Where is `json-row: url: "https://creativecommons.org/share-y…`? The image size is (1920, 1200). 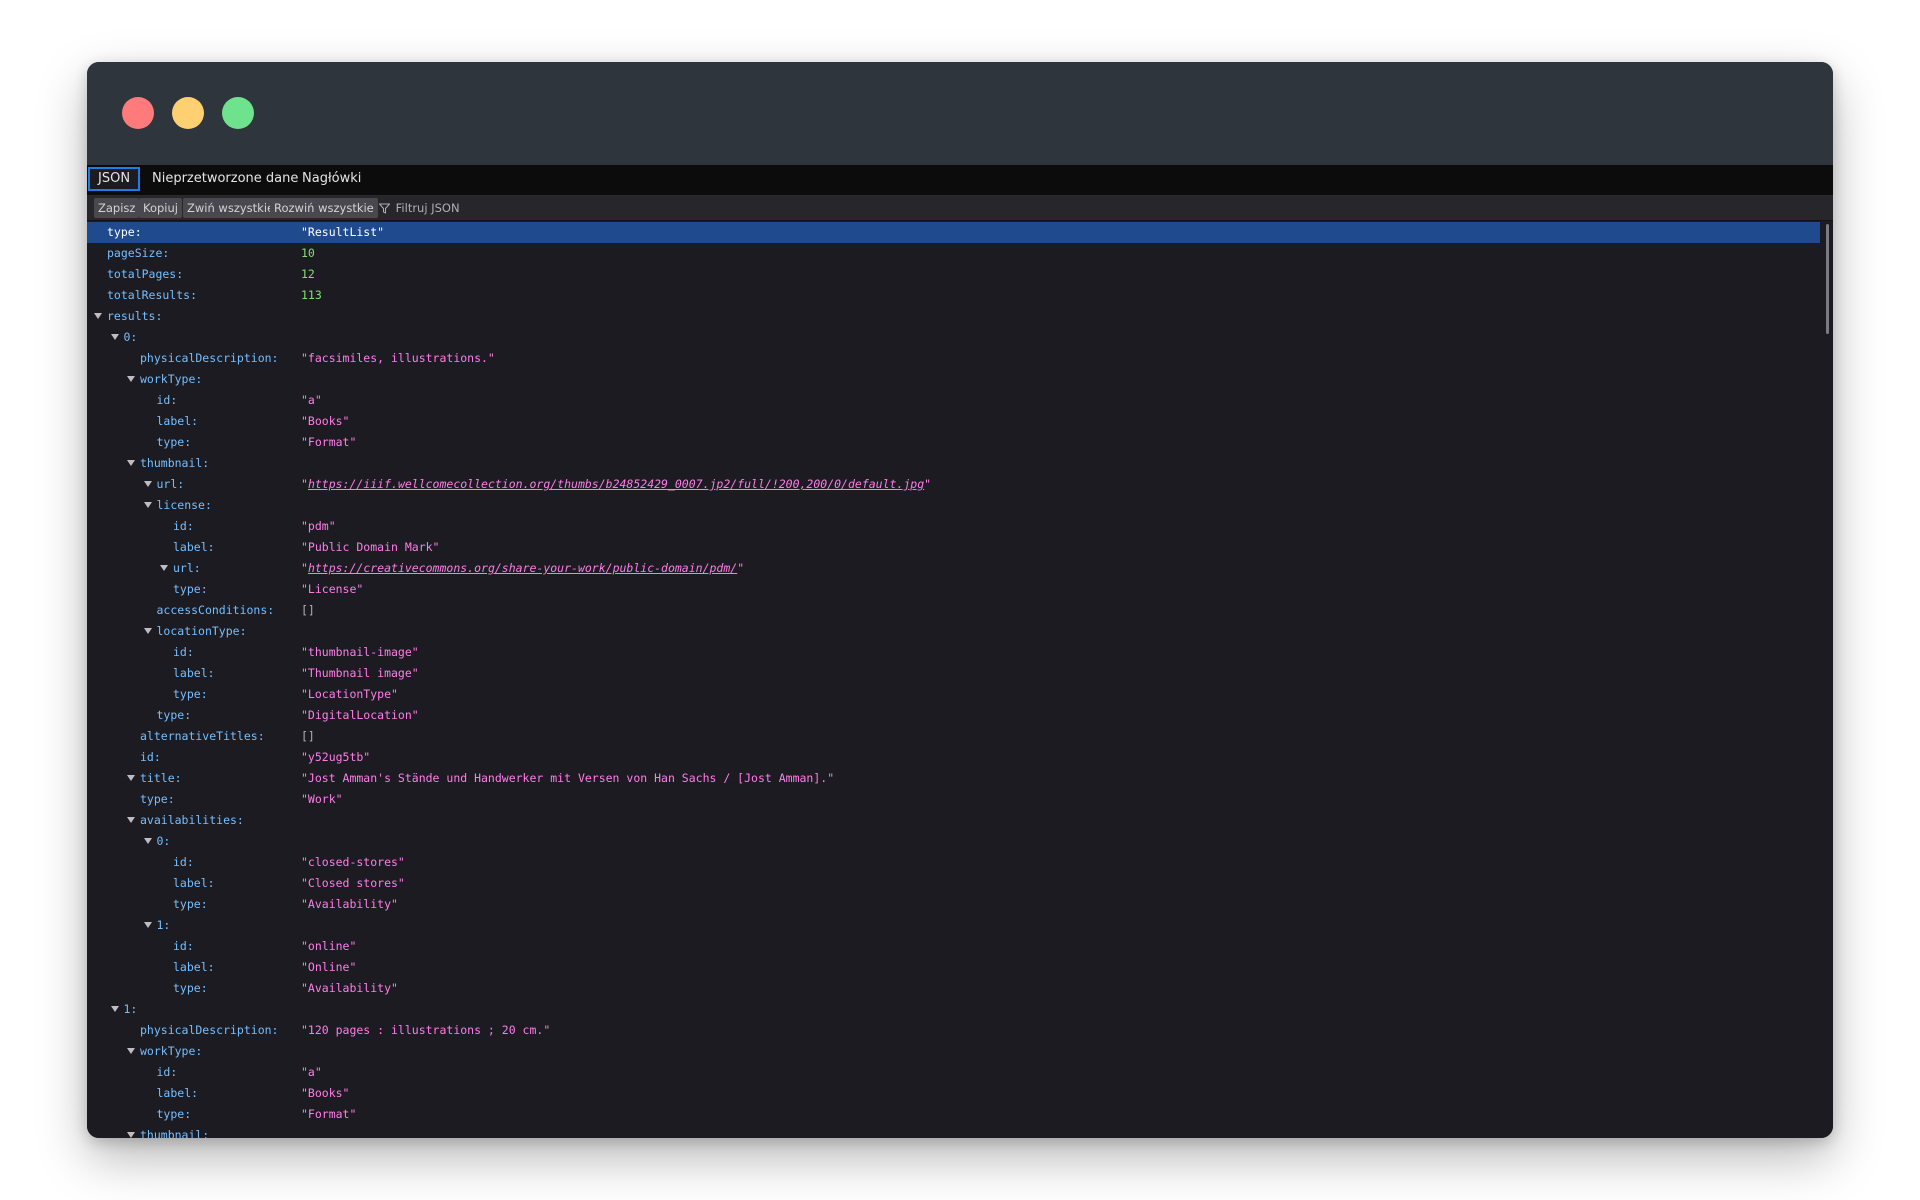
json-row: url: "https://creativecommons.org/share-y… is located at coordinates (953, 568).